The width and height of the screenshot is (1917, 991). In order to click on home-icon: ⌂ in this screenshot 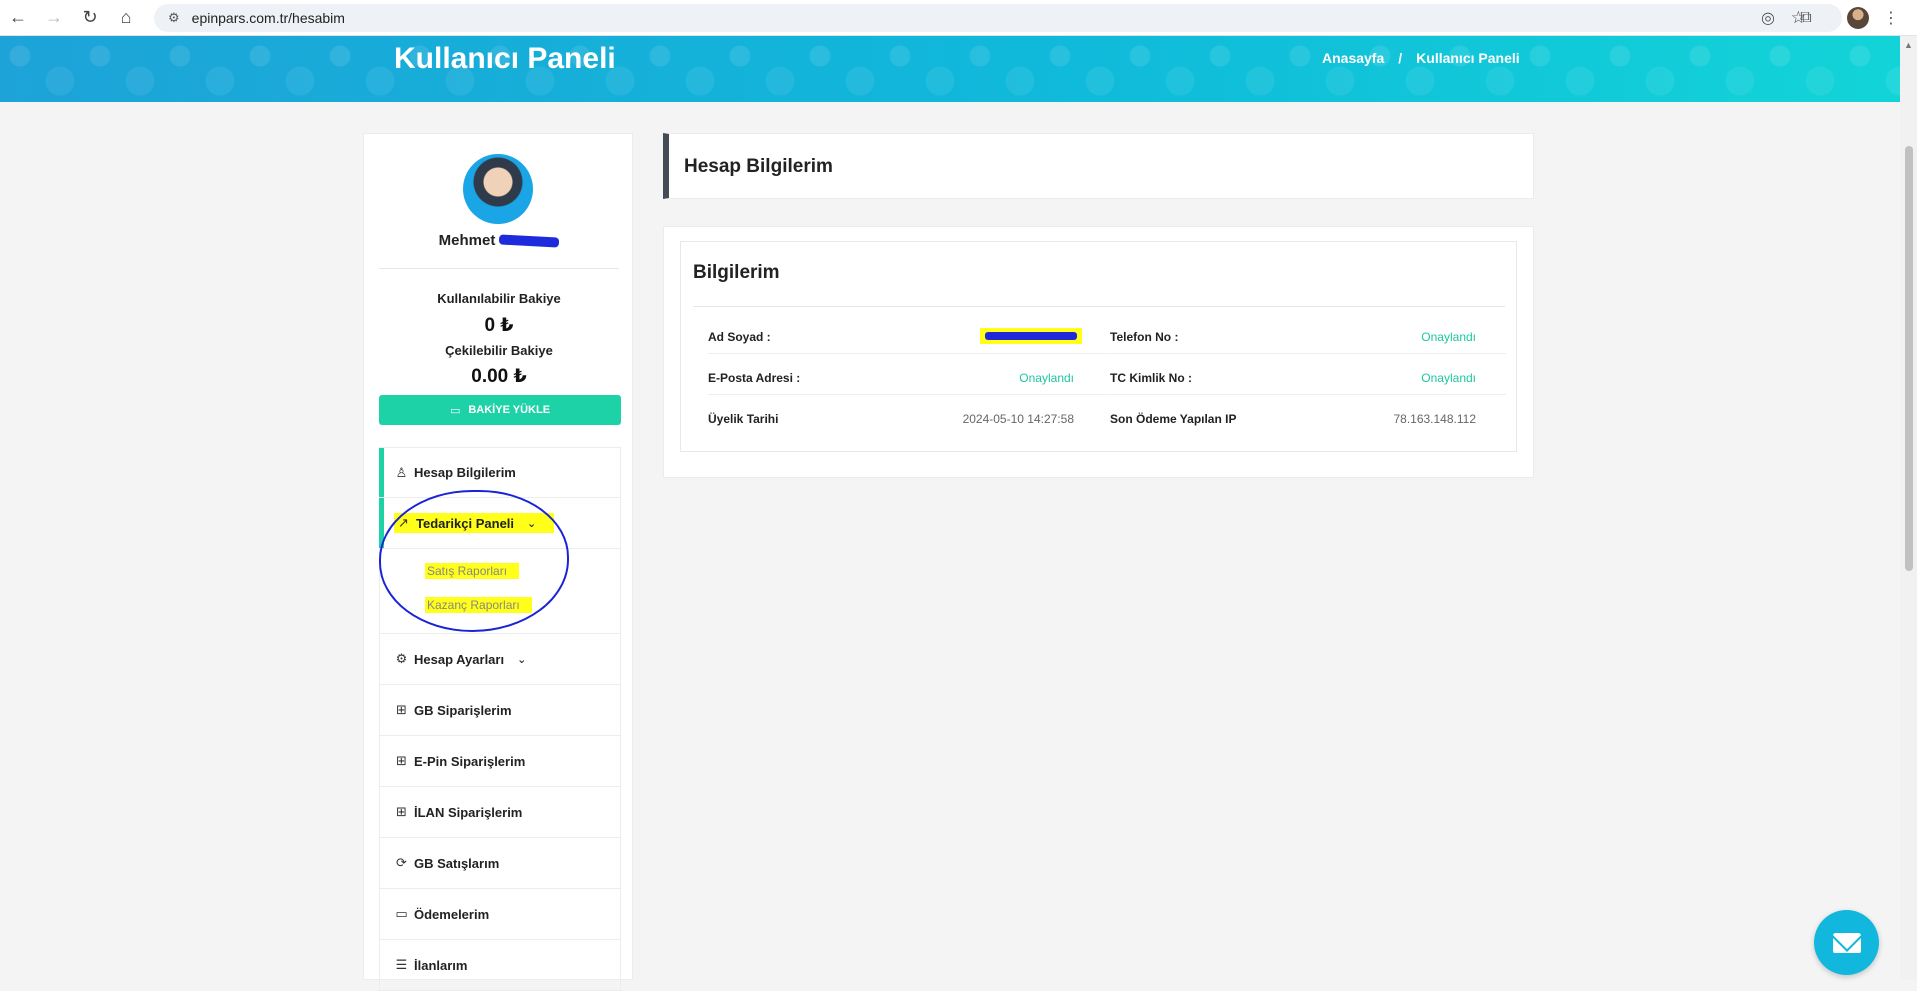, I will do `click(126, 18)`.